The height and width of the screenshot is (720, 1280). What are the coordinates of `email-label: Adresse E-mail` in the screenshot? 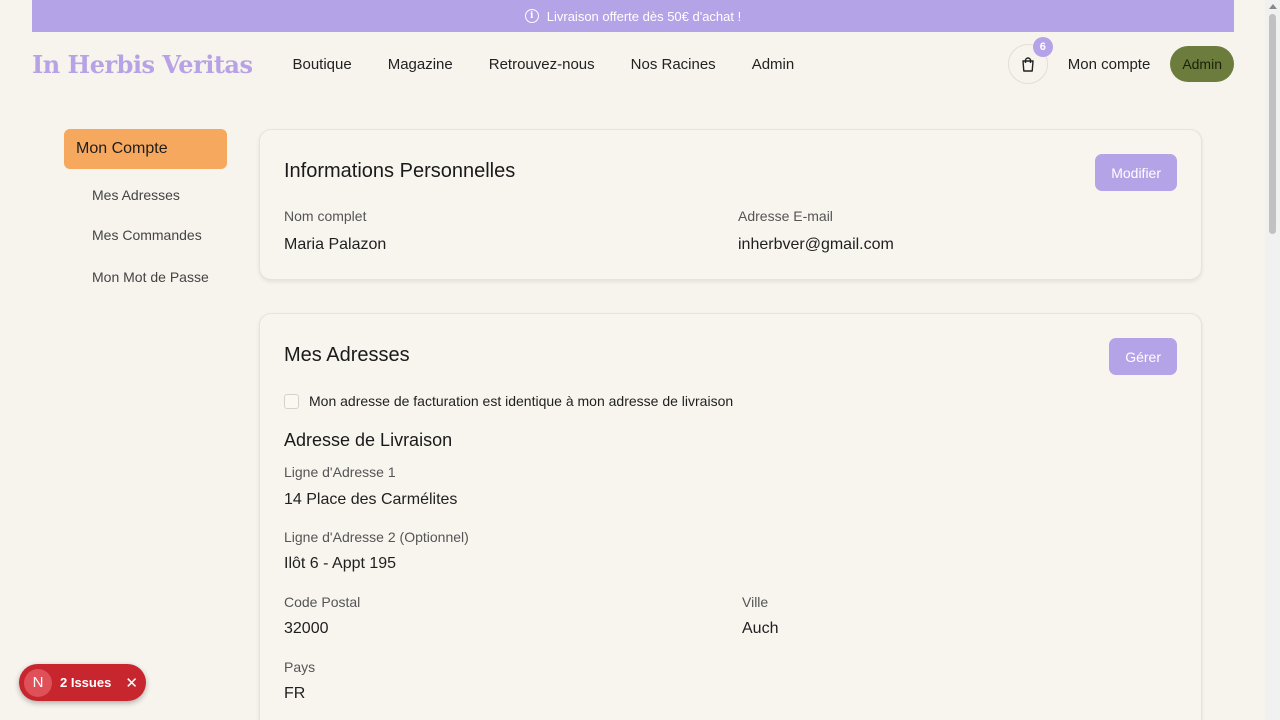 It's located at (785, 216).